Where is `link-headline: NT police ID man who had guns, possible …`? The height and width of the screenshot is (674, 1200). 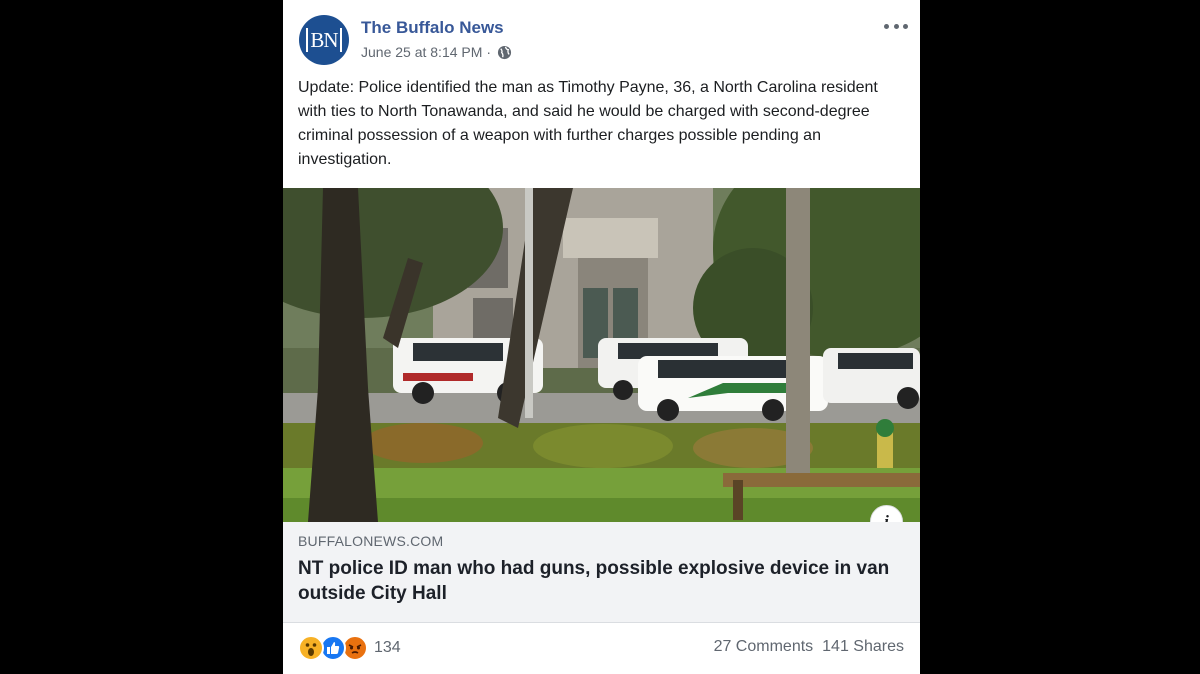
link-headline: NT police ID man who had guns, possible … is located at coordinates (603, 581).